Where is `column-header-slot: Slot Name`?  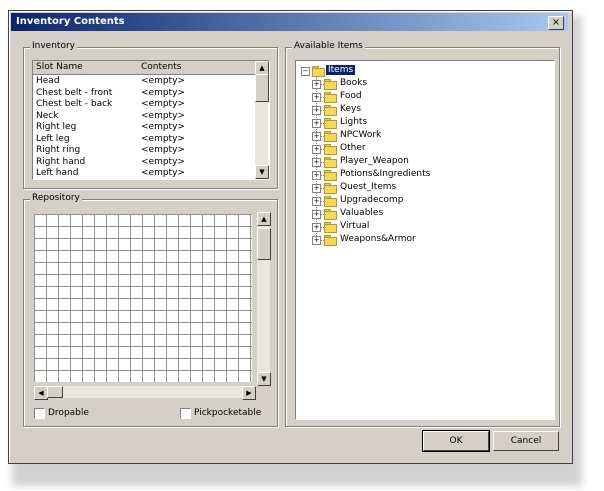
column-header-slot: Slot Name is located at coordinates (59, 67).